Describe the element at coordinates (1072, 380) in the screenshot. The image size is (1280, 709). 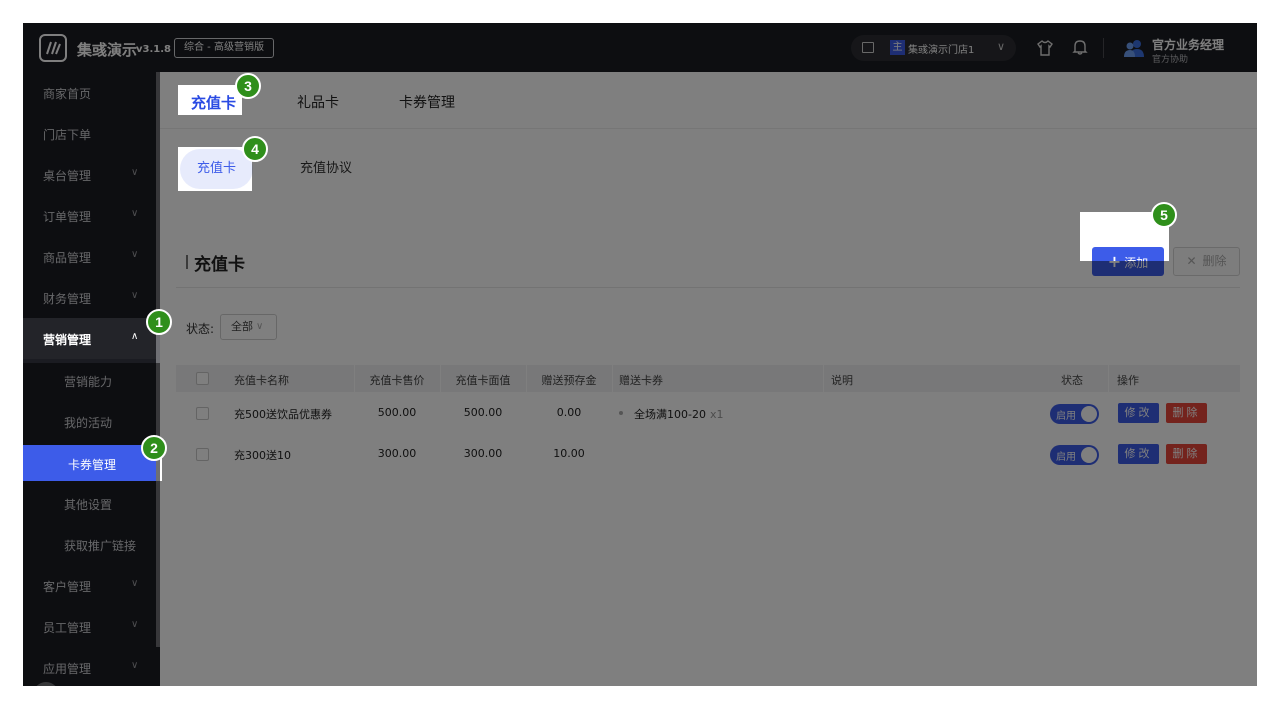
I see `column-header: 状态` at that location.